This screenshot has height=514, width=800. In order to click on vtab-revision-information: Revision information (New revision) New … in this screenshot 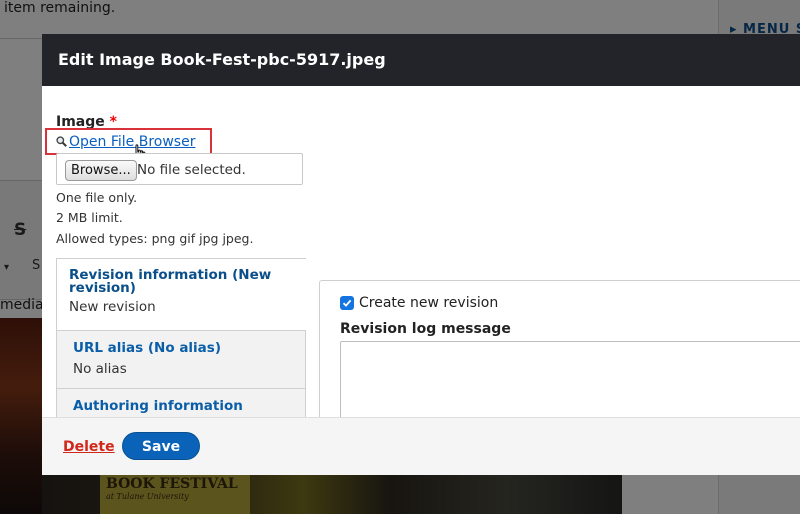, I will do `click(181, 295)`.